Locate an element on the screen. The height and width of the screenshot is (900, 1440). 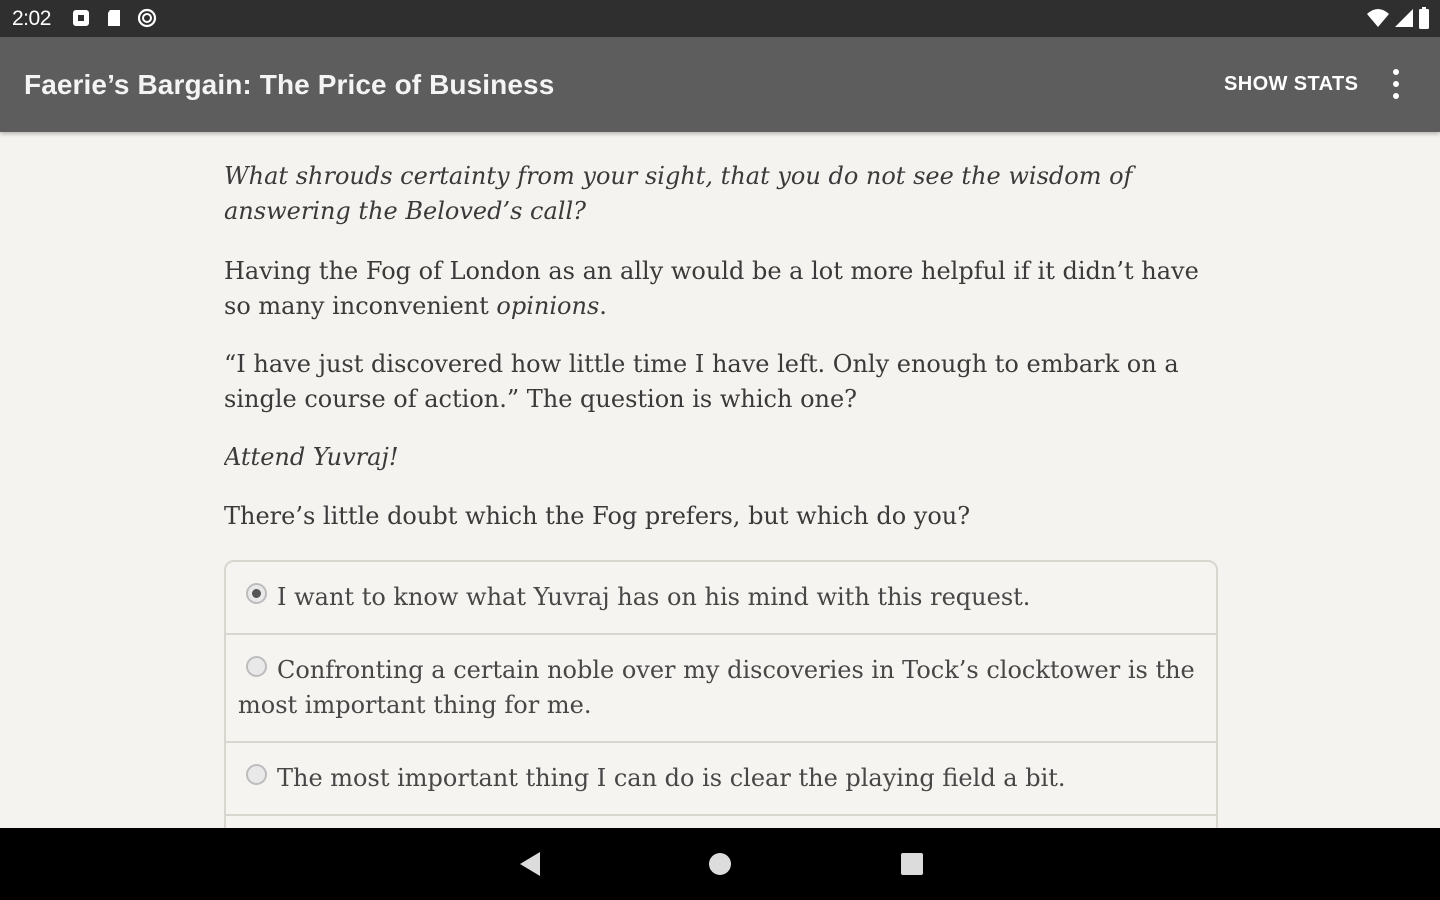
story-paragraph-2-emphasis: opinions is located at coordinates (548, 306).